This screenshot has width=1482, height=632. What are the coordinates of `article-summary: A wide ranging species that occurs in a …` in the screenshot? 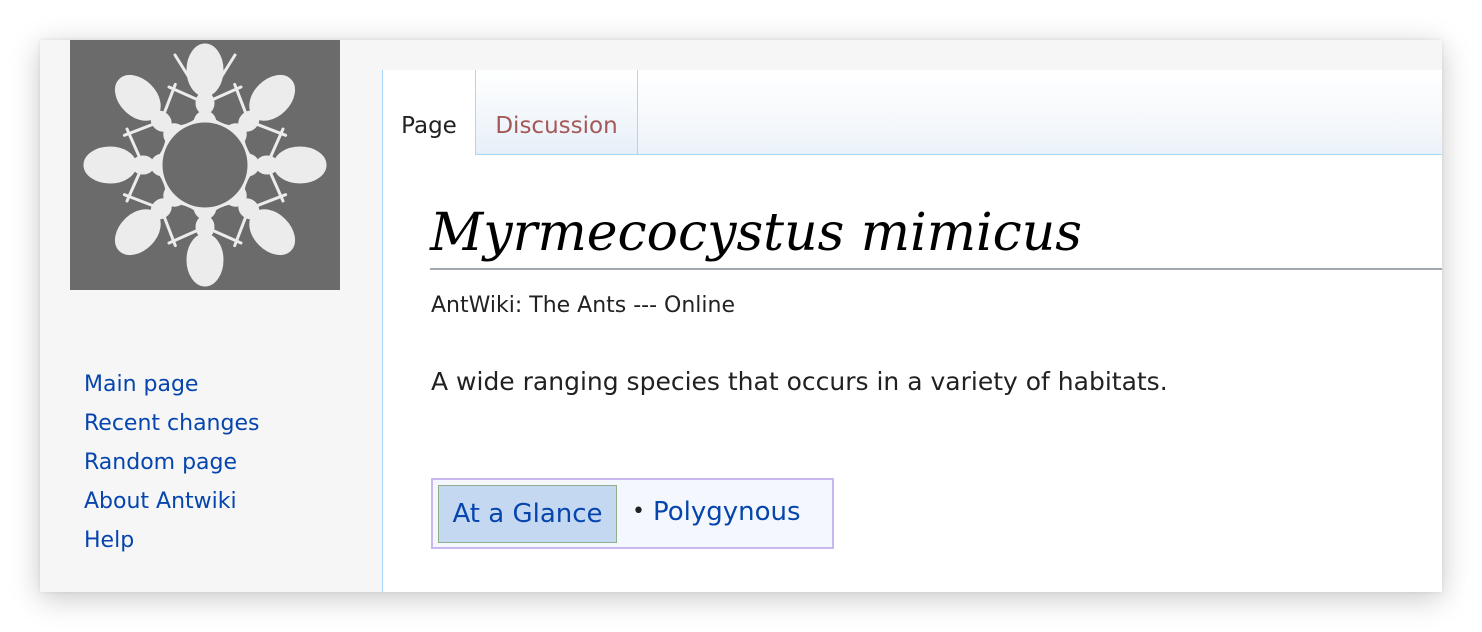 It's located at (799, 381).